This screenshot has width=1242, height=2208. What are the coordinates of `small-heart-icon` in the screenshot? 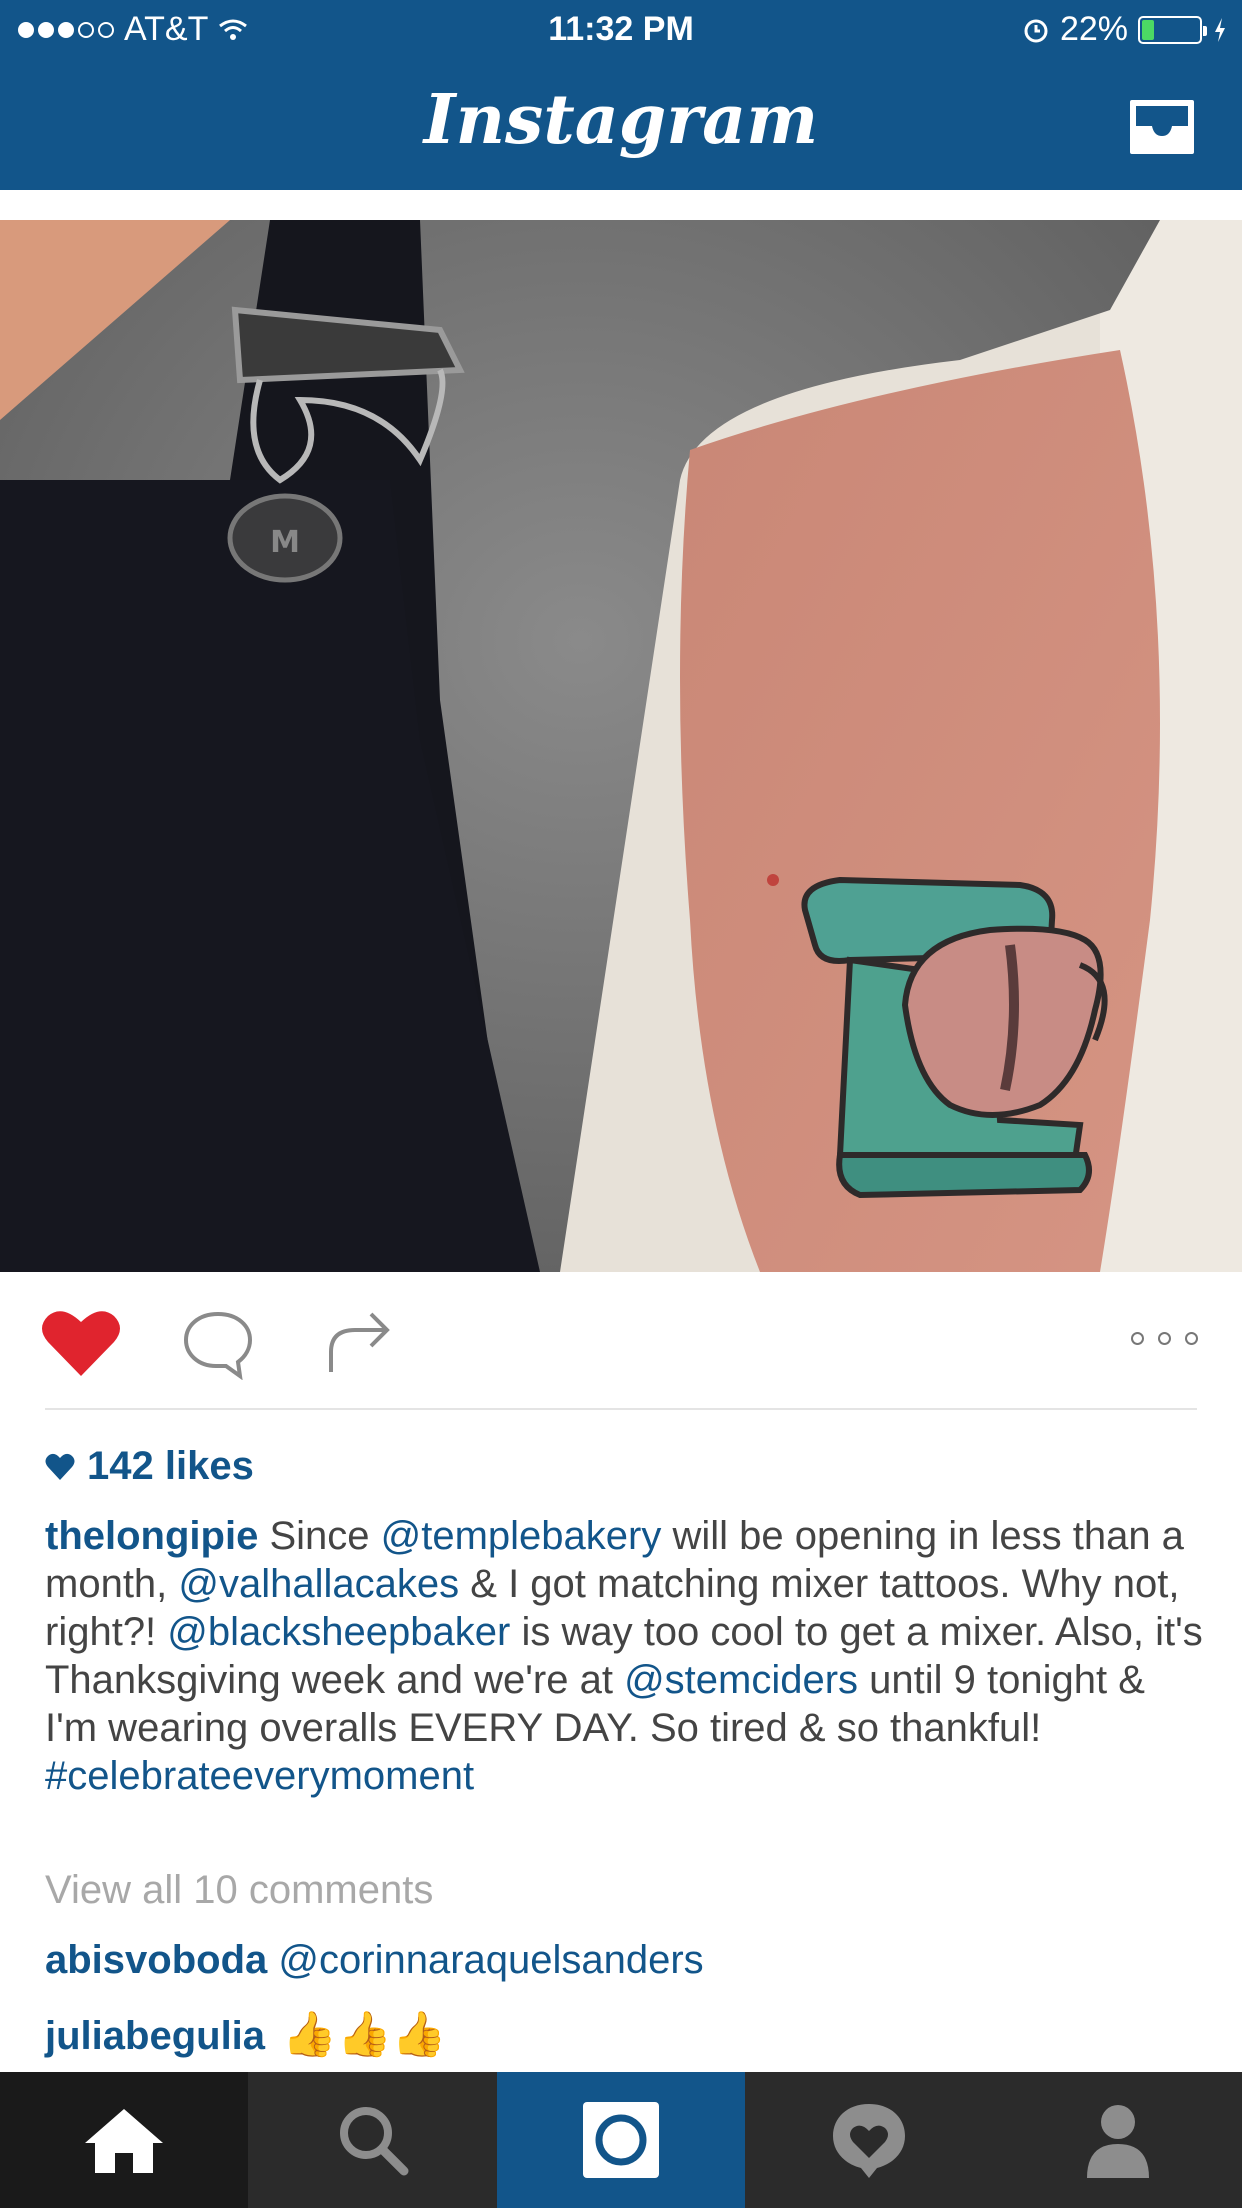 It's located at (60, 1466).